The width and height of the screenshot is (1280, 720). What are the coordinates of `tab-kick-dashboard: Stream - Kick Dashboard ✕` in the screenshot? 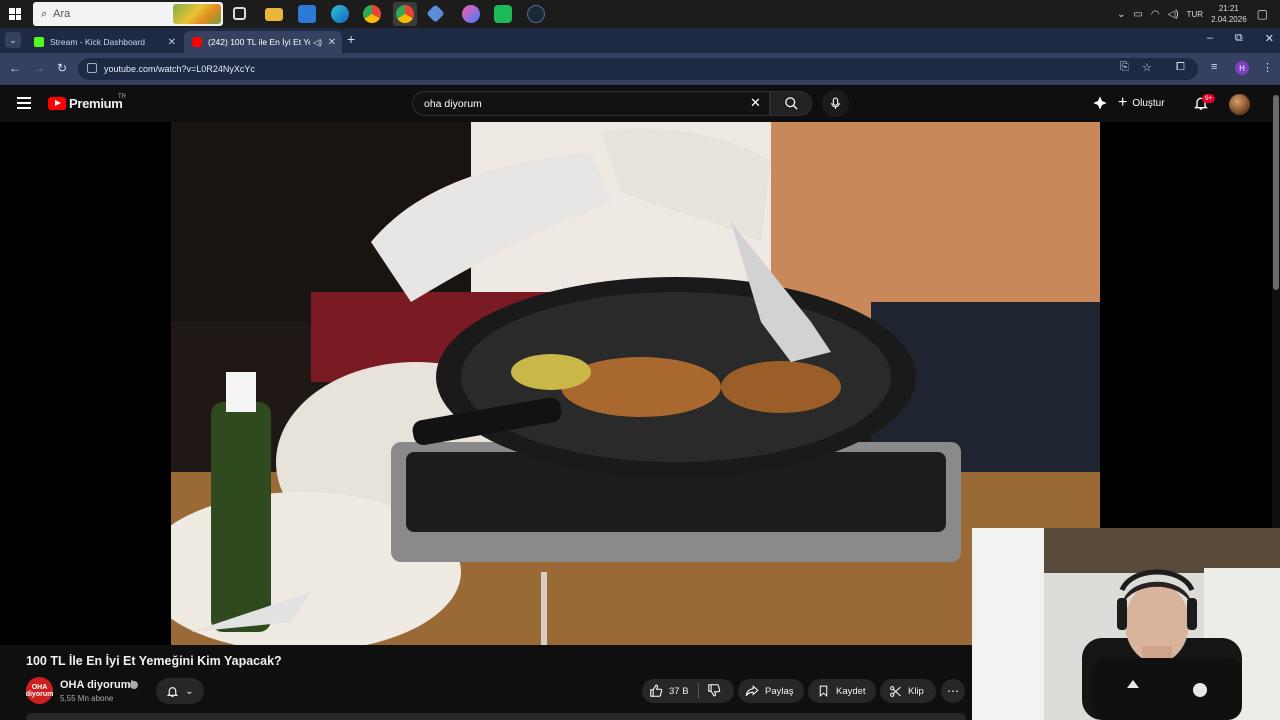 It's located at (104, 42).